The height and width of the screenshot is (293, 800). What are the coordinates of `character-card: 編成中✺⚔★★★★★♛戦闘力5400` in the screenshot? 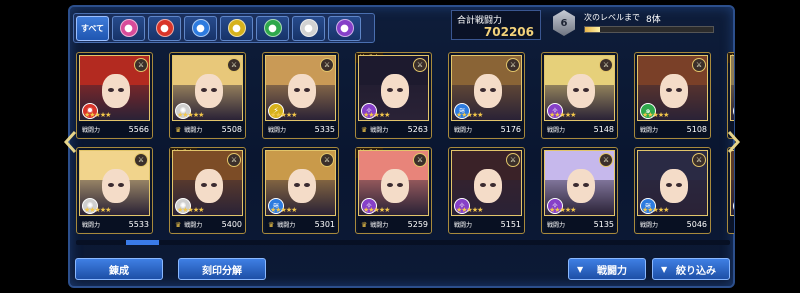 It's located at (207, 190).